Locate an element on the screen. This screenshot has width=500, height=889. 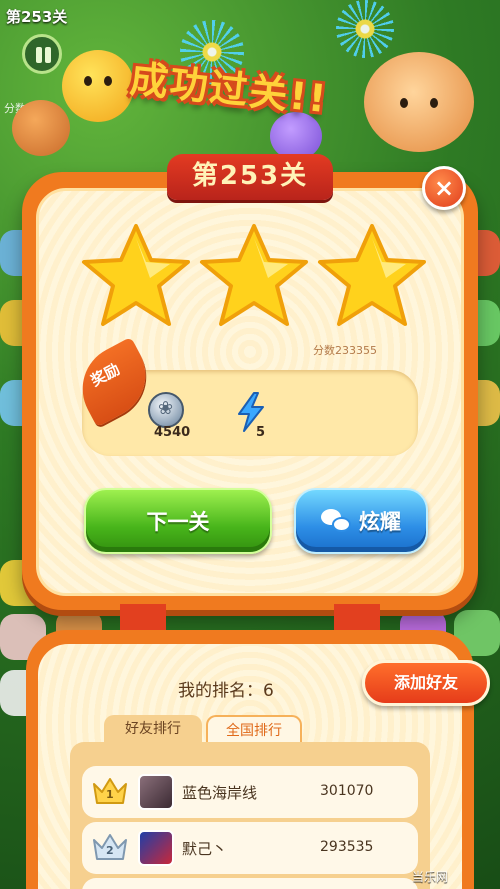
share-button: 炫耀 is located at coordinates (361, 521).